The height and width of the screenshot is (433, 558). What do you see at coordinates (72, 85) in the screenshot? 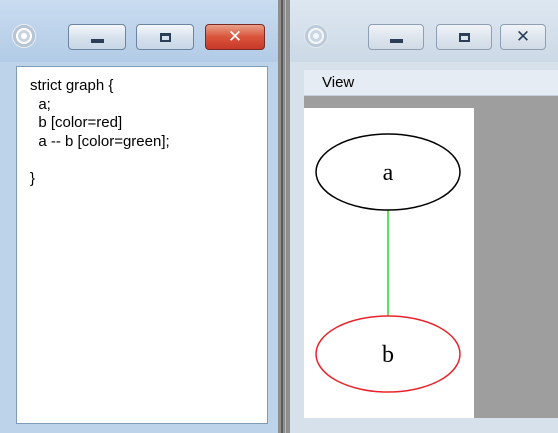
I see `code-line: strict graph {` at bounding box center [72, 85].